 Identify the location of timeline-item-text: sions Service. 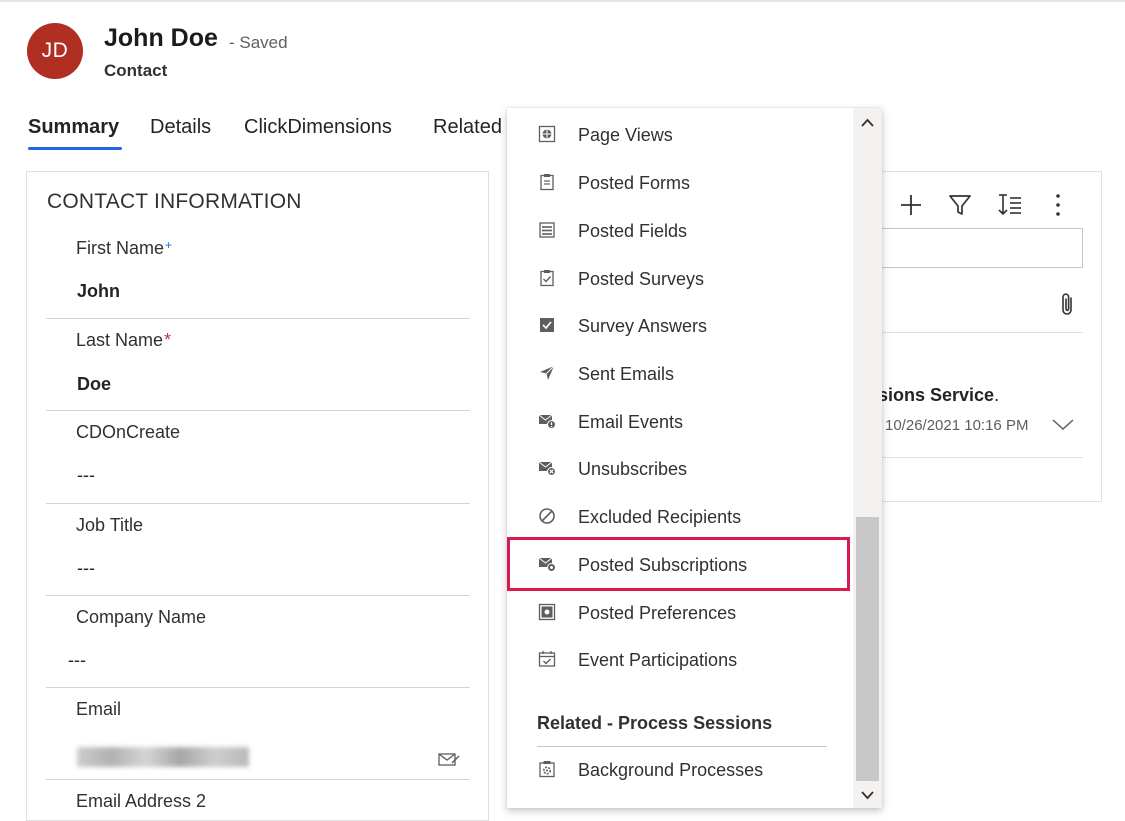
(936, 395).